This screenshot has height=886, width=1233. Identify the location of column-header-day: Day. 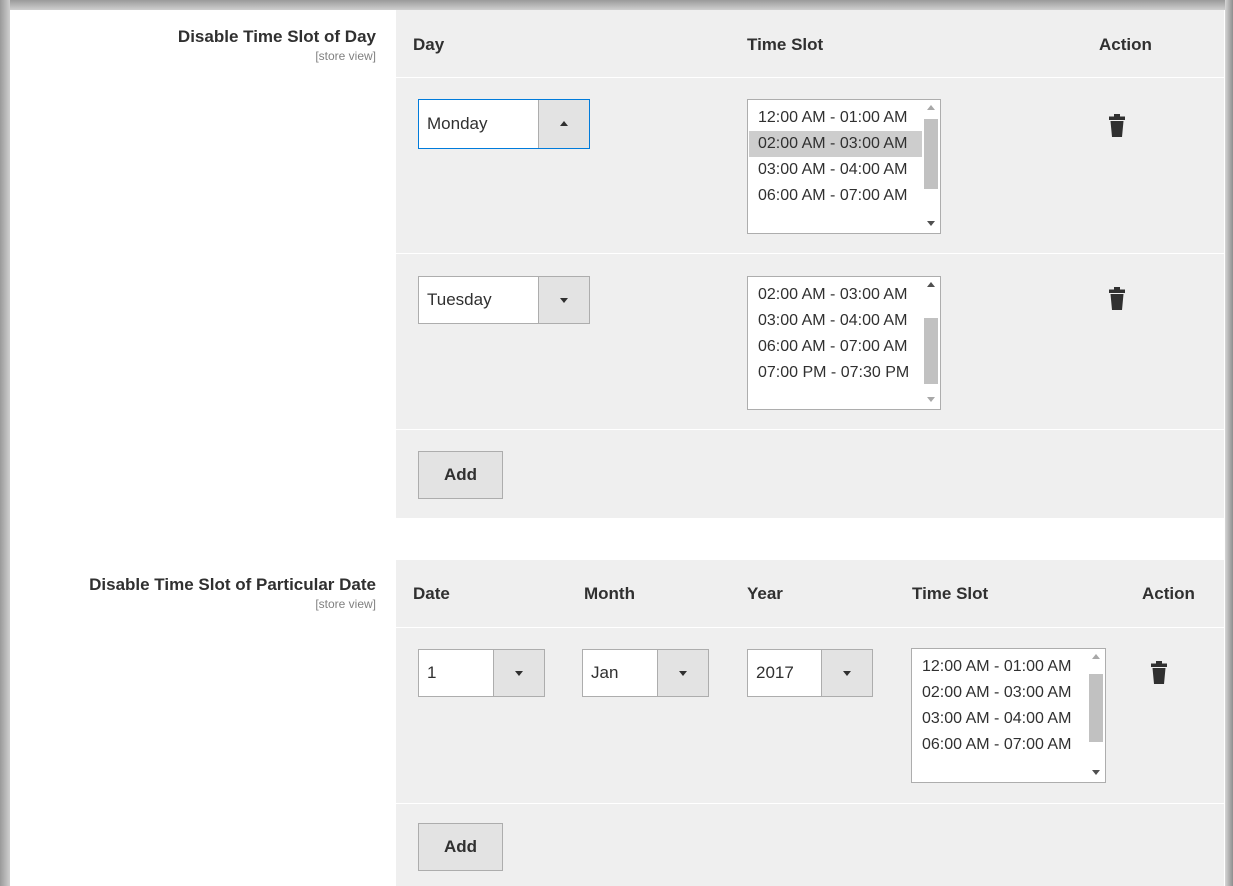
(429, 44).